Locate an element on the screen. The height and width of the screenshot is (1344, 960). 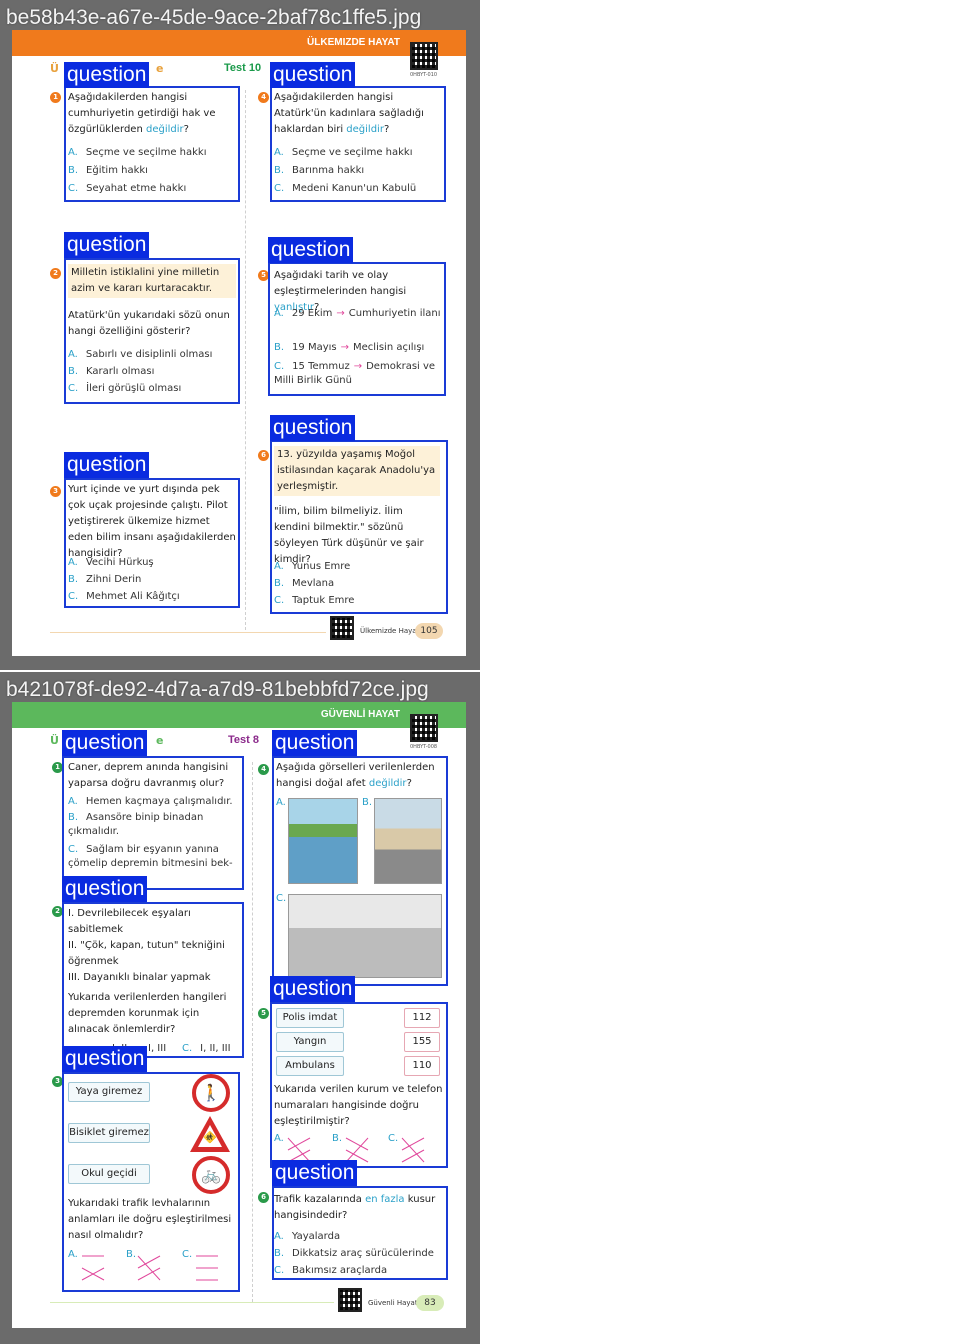
question-number: 2 is located at coordinates (55, 273).